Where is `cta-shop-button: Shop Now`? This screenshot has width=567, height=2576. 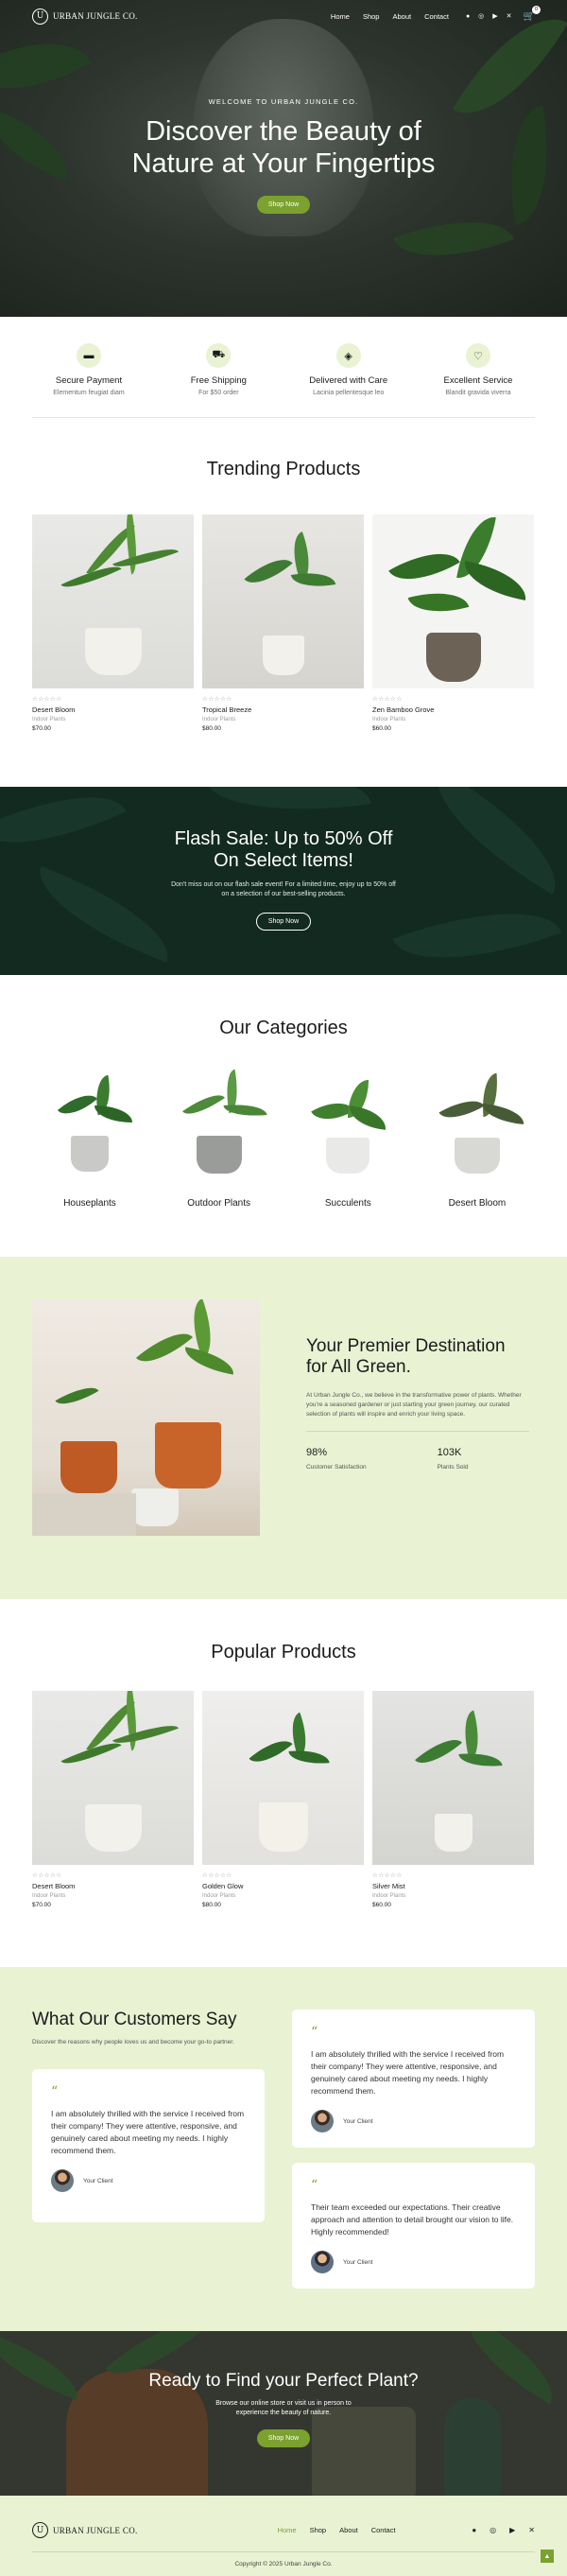 cta-shop-button: Shop Now is located at coordinates (283, 2438).